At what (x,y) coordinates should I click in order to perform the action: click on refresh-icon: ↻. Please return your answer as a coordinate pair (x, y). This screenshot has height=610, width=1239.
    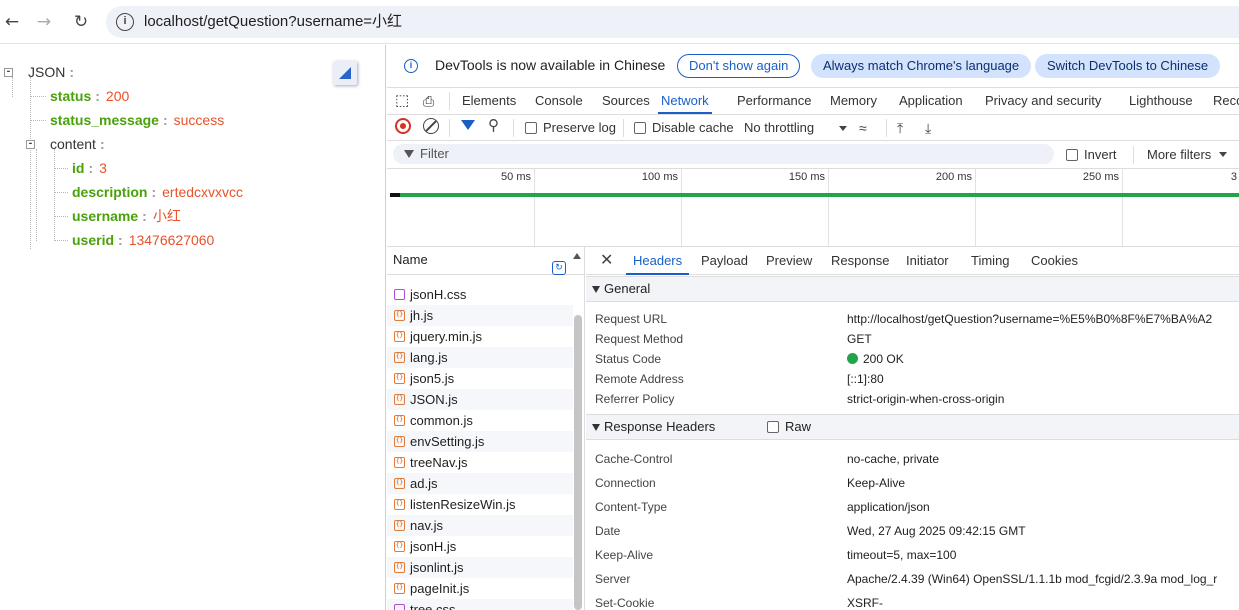
    Looking at the image, I should click on (559, 268).